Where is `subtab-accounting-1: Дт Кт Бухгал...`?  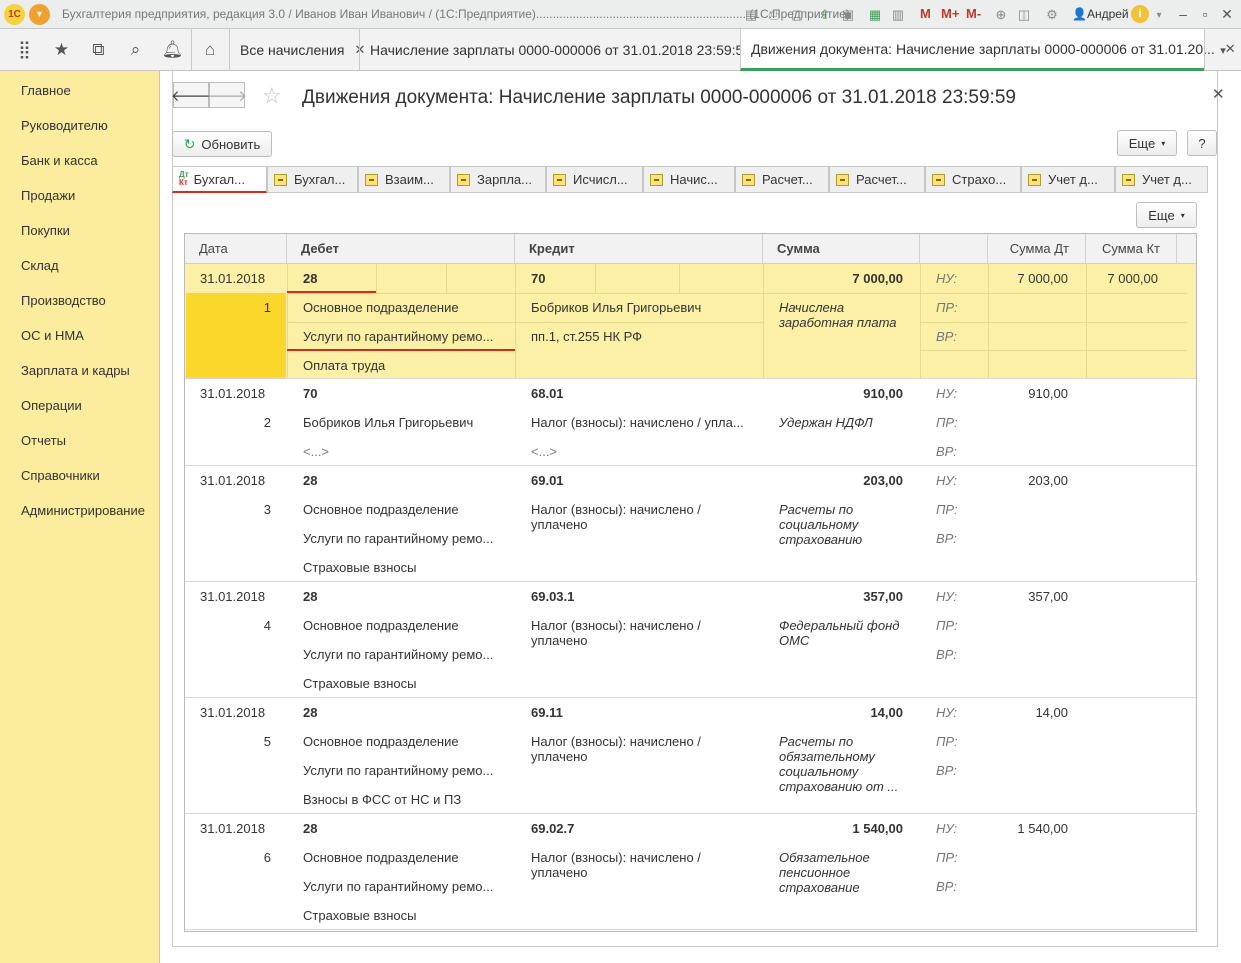 subtab-accounting-1: Дт Кт Бухгал... is located at coordinates (219, 179).